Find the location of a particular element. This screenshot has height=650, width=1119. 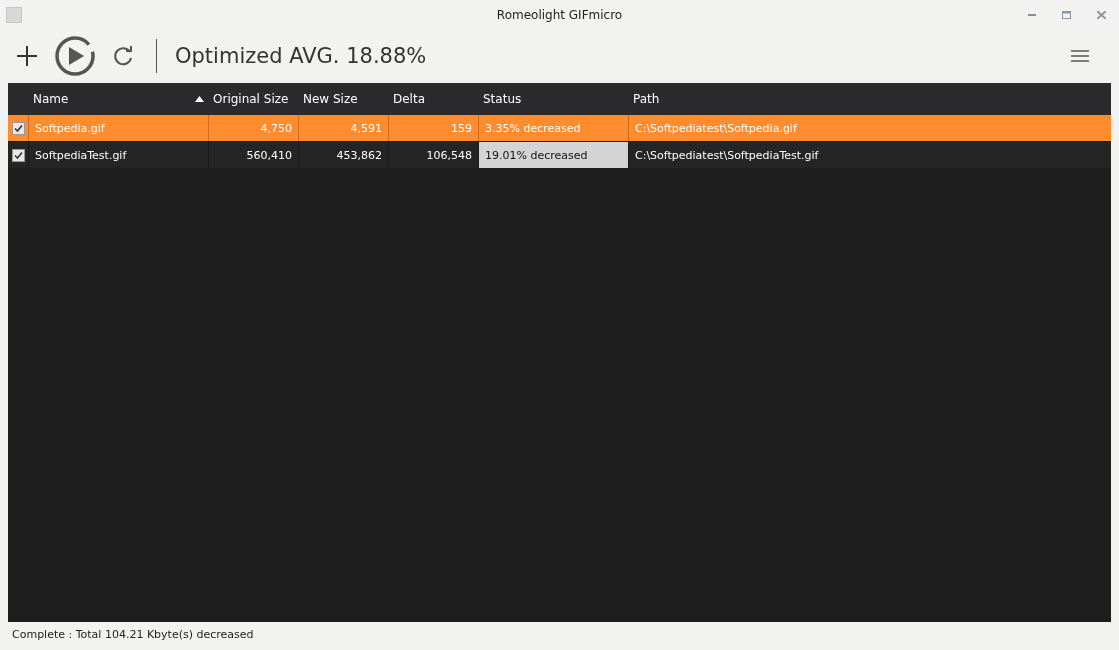

menu-icon is located at coordinates (1080, 56).